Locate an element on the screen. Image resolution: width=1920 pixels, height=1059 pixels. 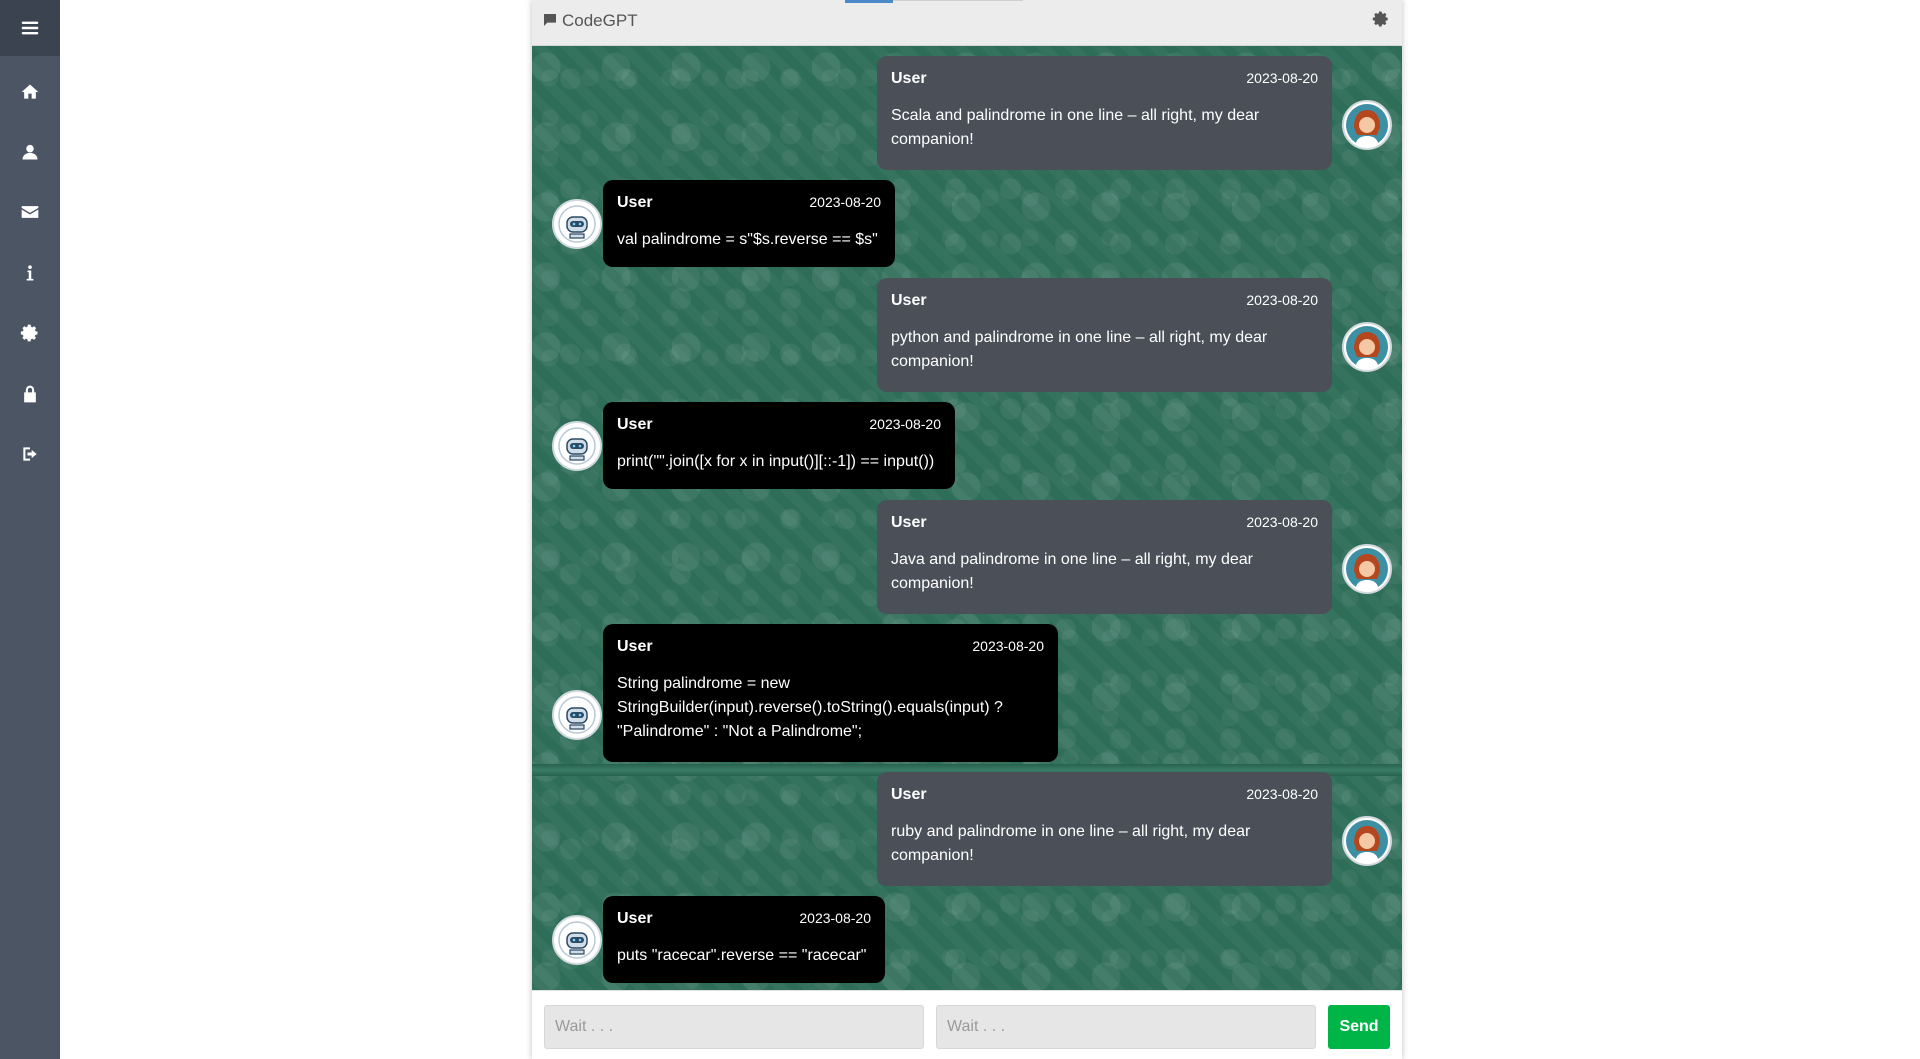
chat-icon is located at coordinates (551, 21).